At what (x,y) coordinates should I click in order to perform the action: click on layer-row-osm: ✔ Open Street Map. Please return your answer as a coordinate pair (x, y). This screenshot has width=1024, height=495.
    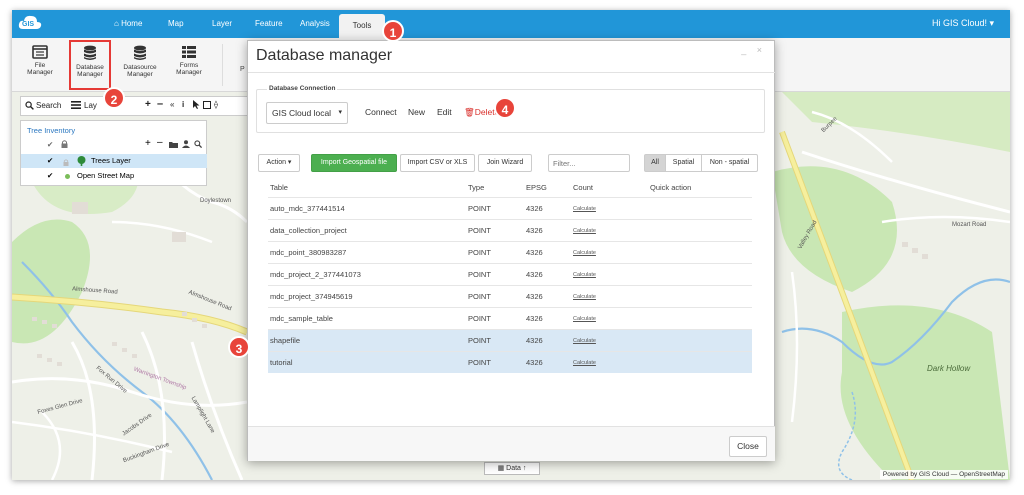
    Looking at the image, I should click on (114, 176).